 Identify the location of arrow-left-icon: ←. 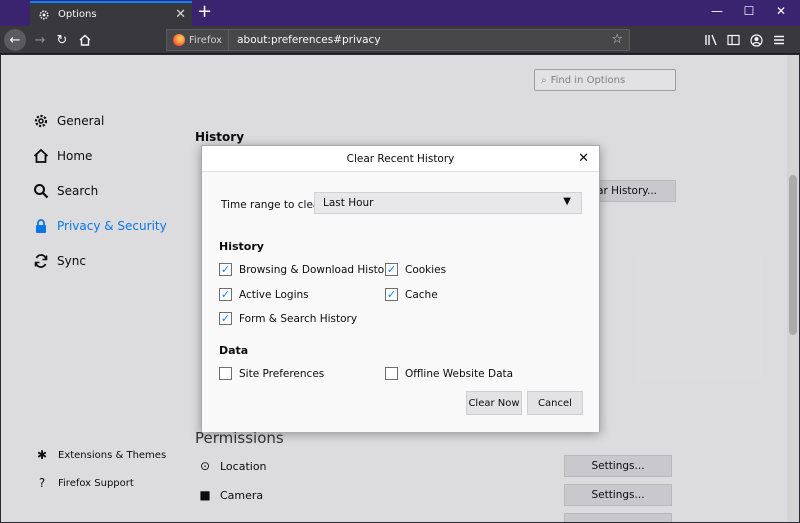
(15, 40).